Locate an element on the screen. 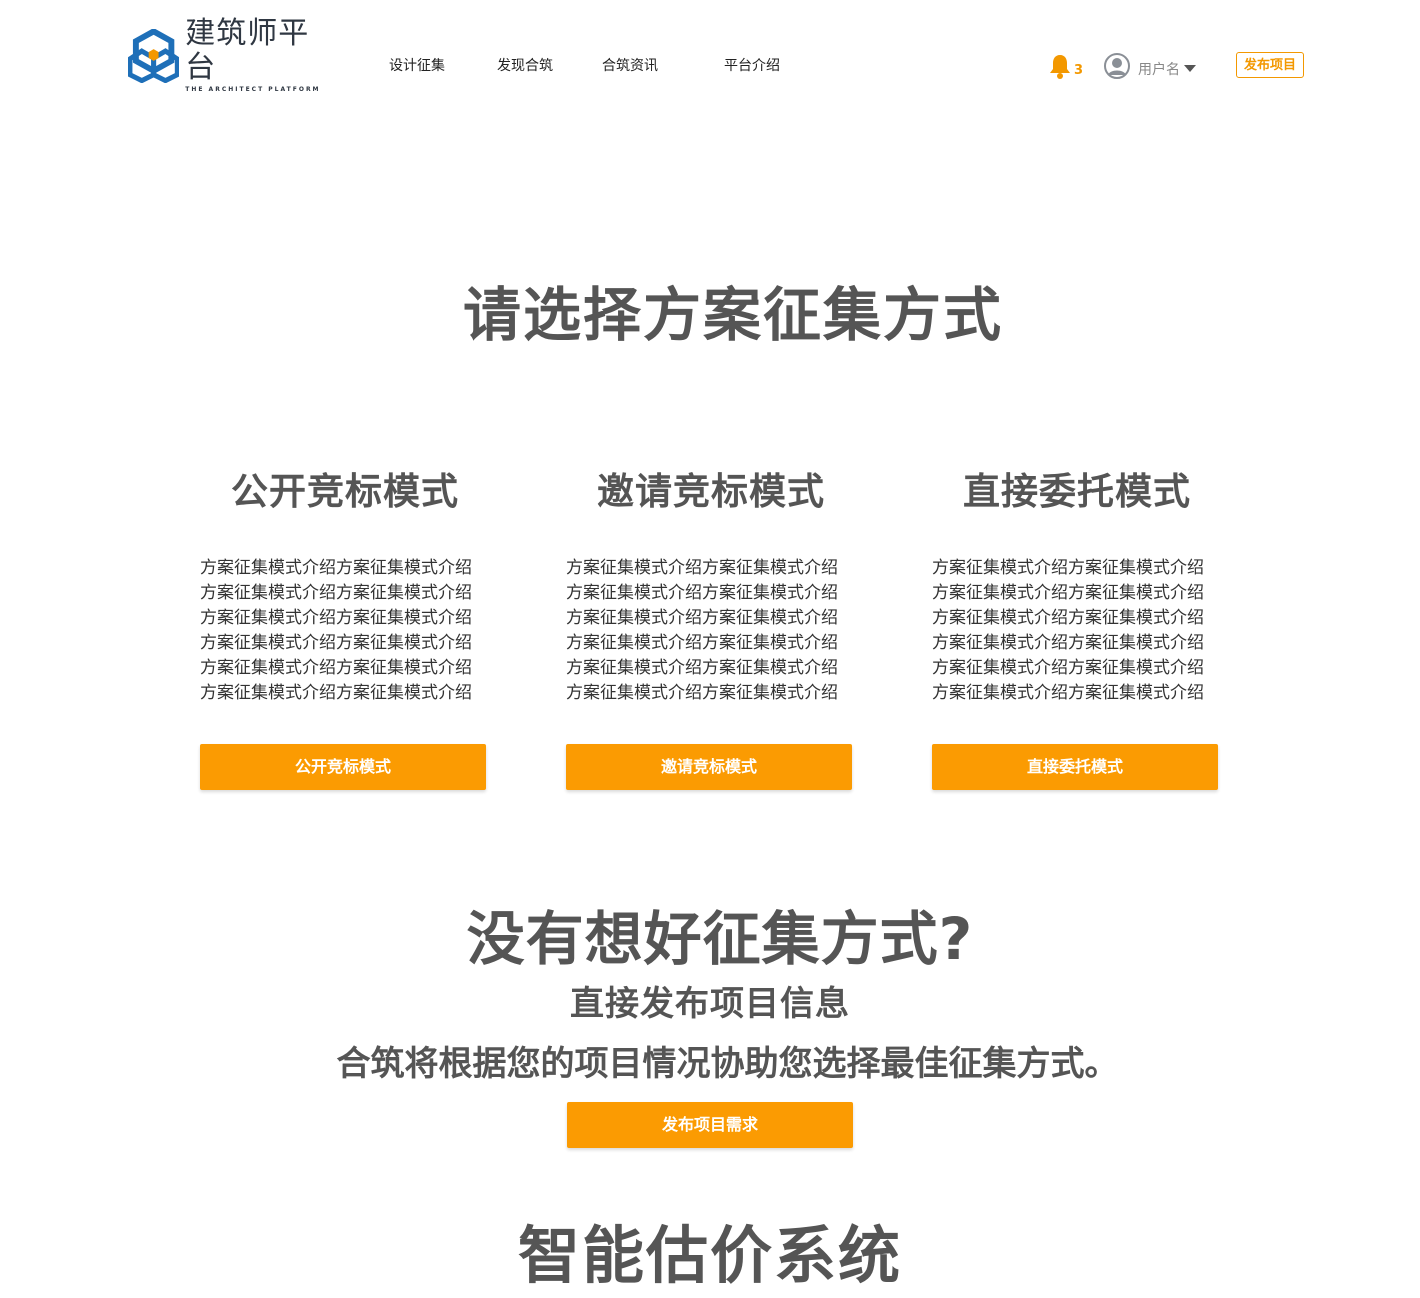 The width and height of the screenshot is (1420, 1298). user-menu: 用户名 is located at coordinates (1150, 66).